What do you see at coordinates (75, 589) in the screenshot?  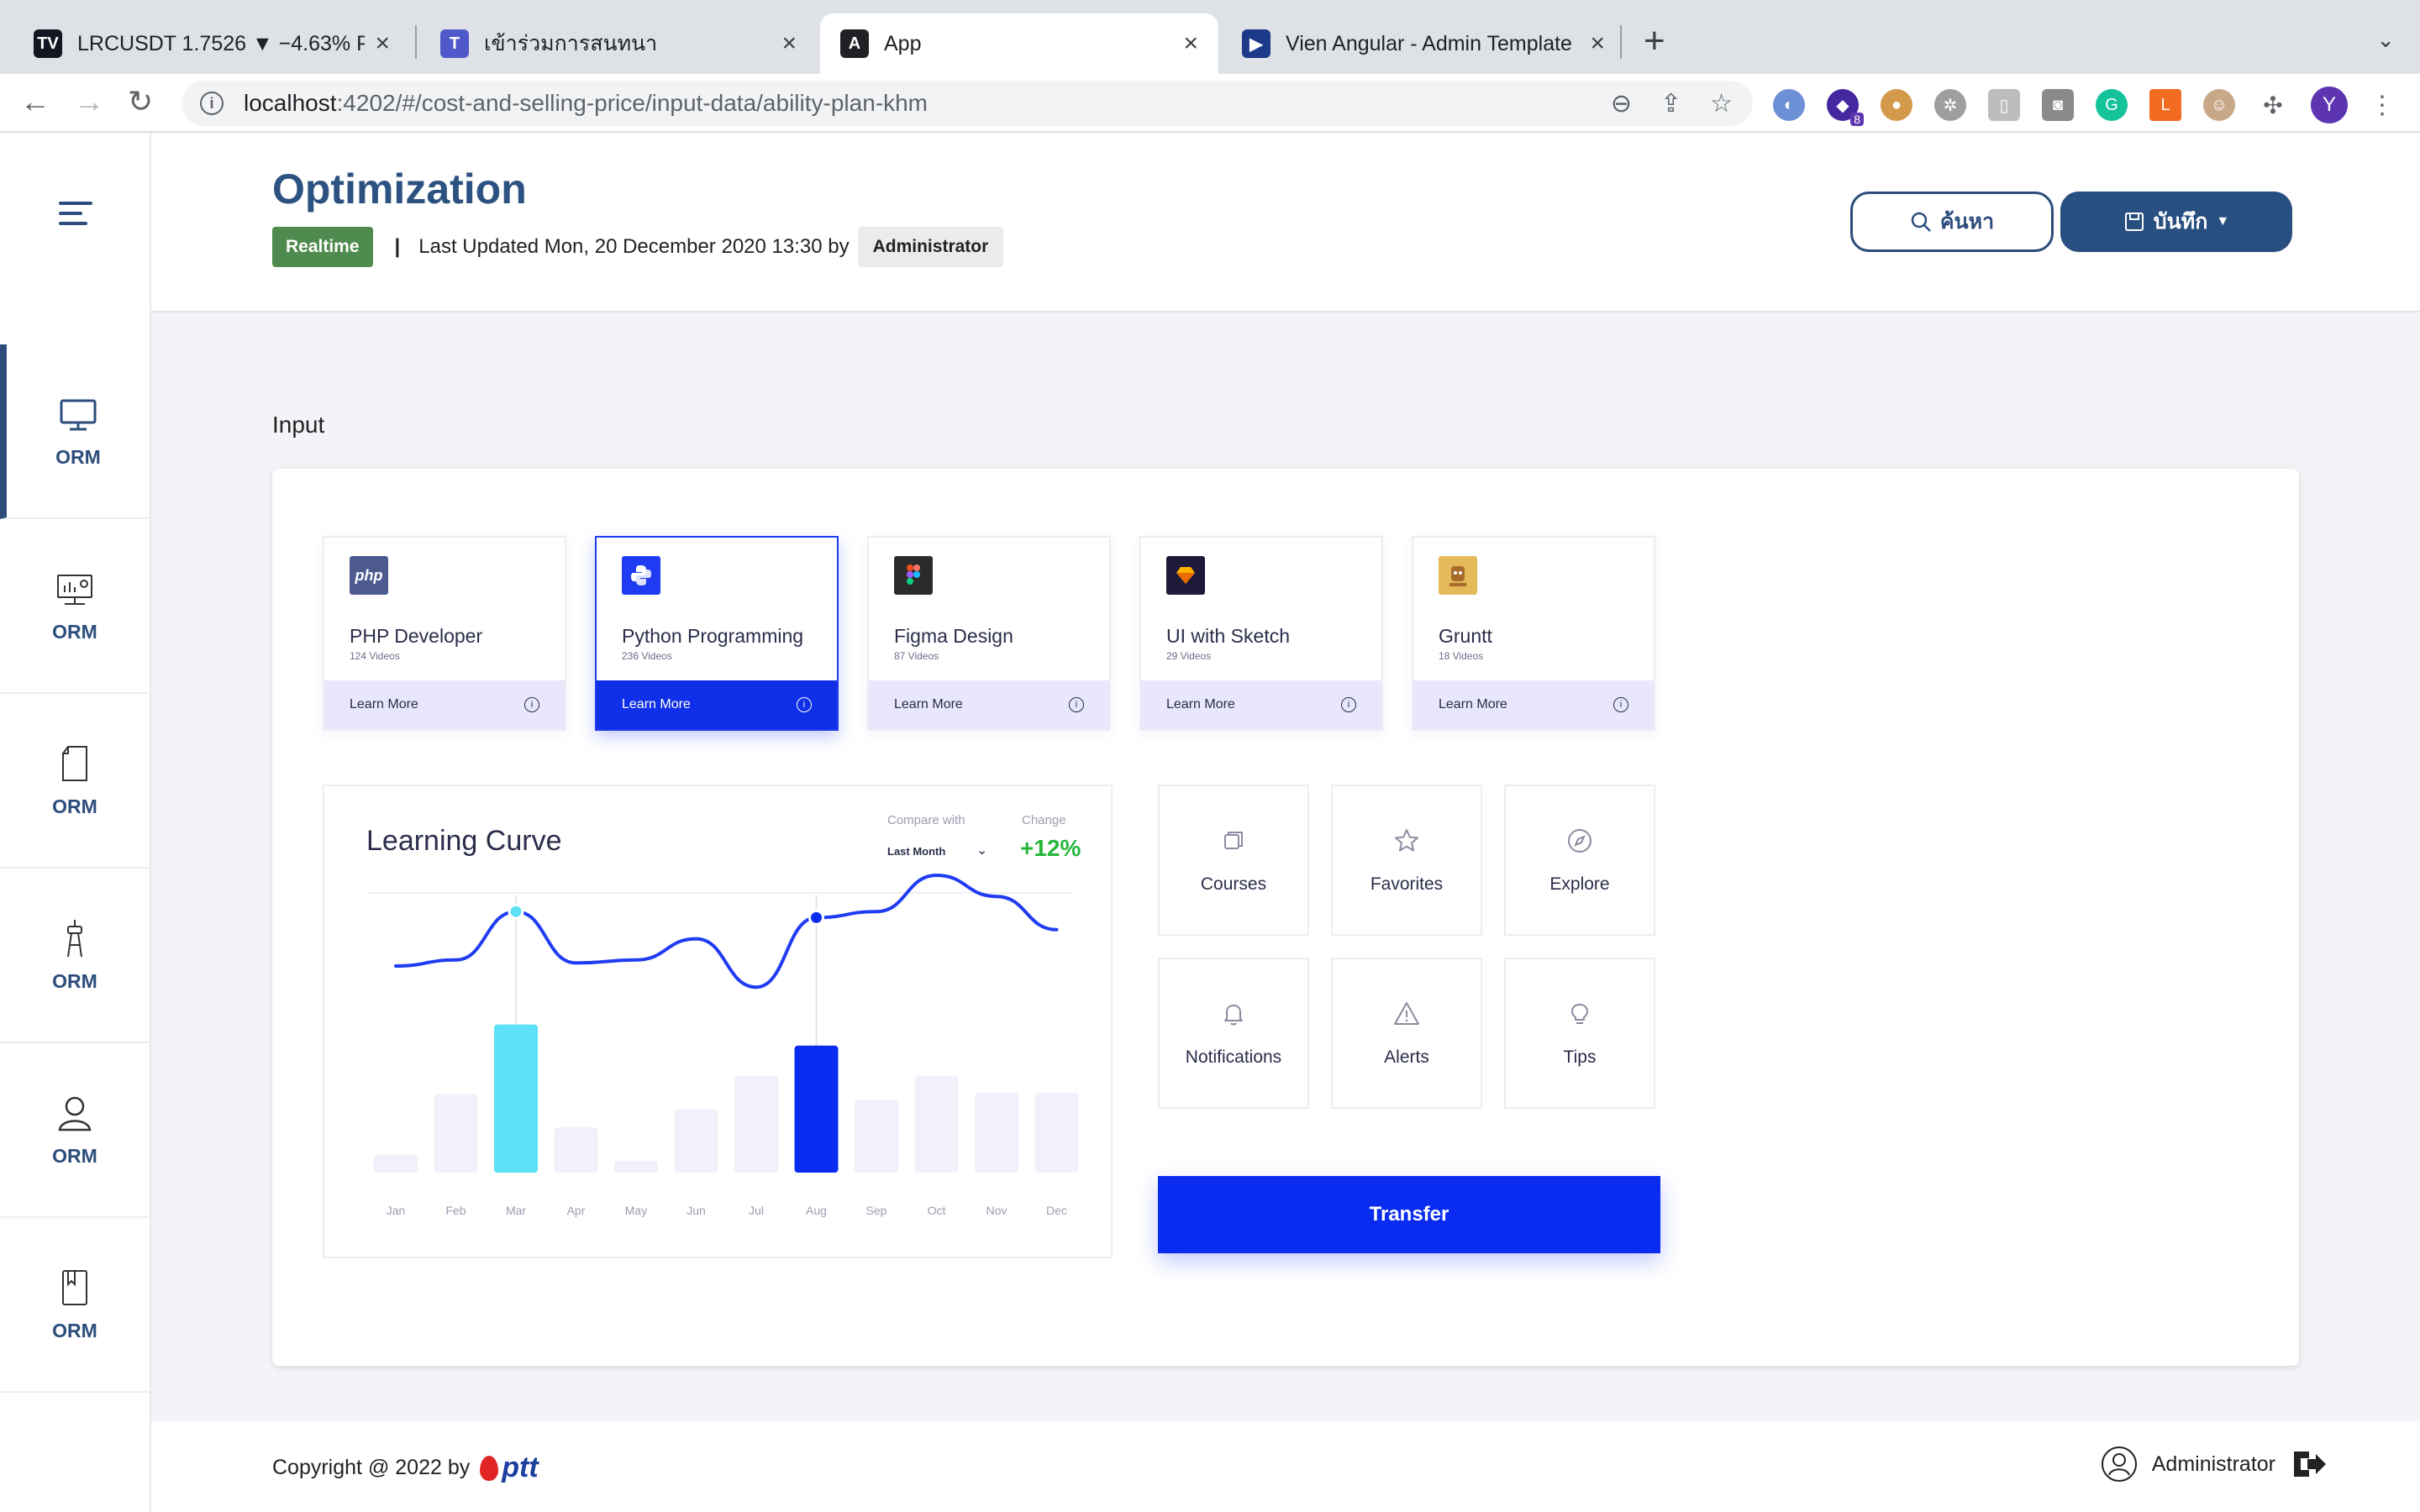 I see `presentation-icon` at bounding box center [75, 589].